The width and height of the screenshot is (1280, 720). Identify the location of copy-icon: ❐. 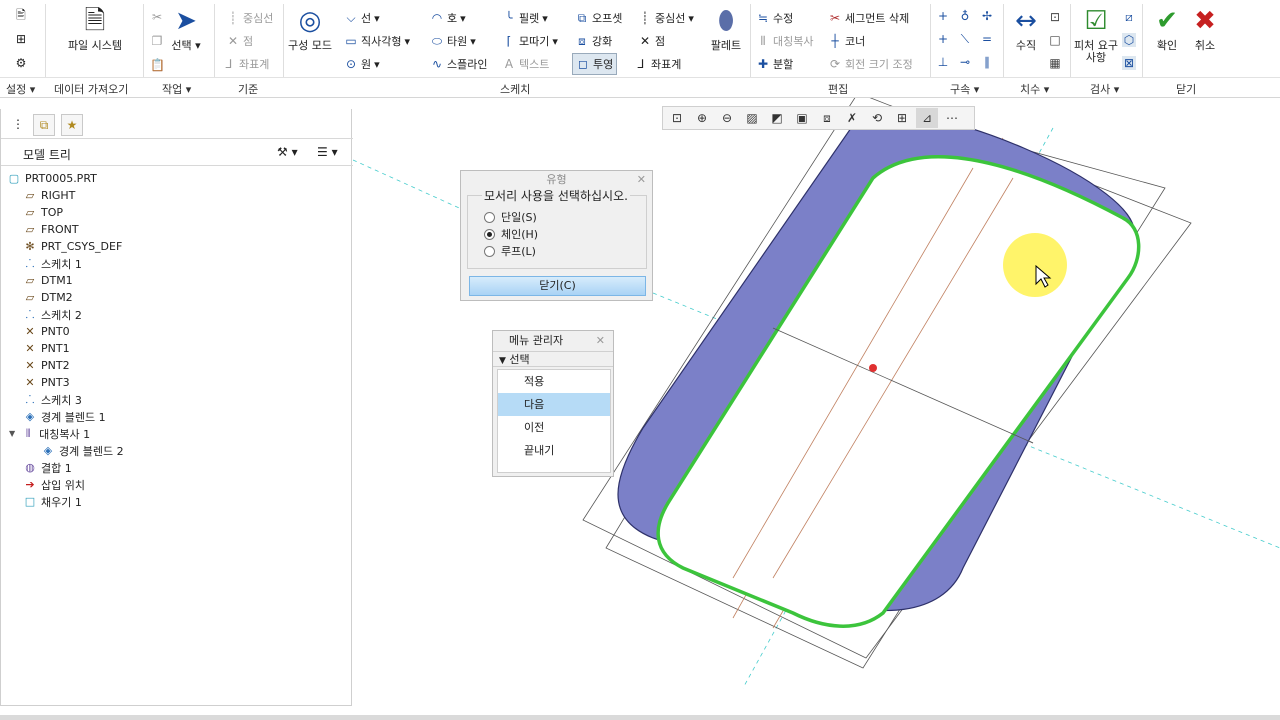
(157, 41).